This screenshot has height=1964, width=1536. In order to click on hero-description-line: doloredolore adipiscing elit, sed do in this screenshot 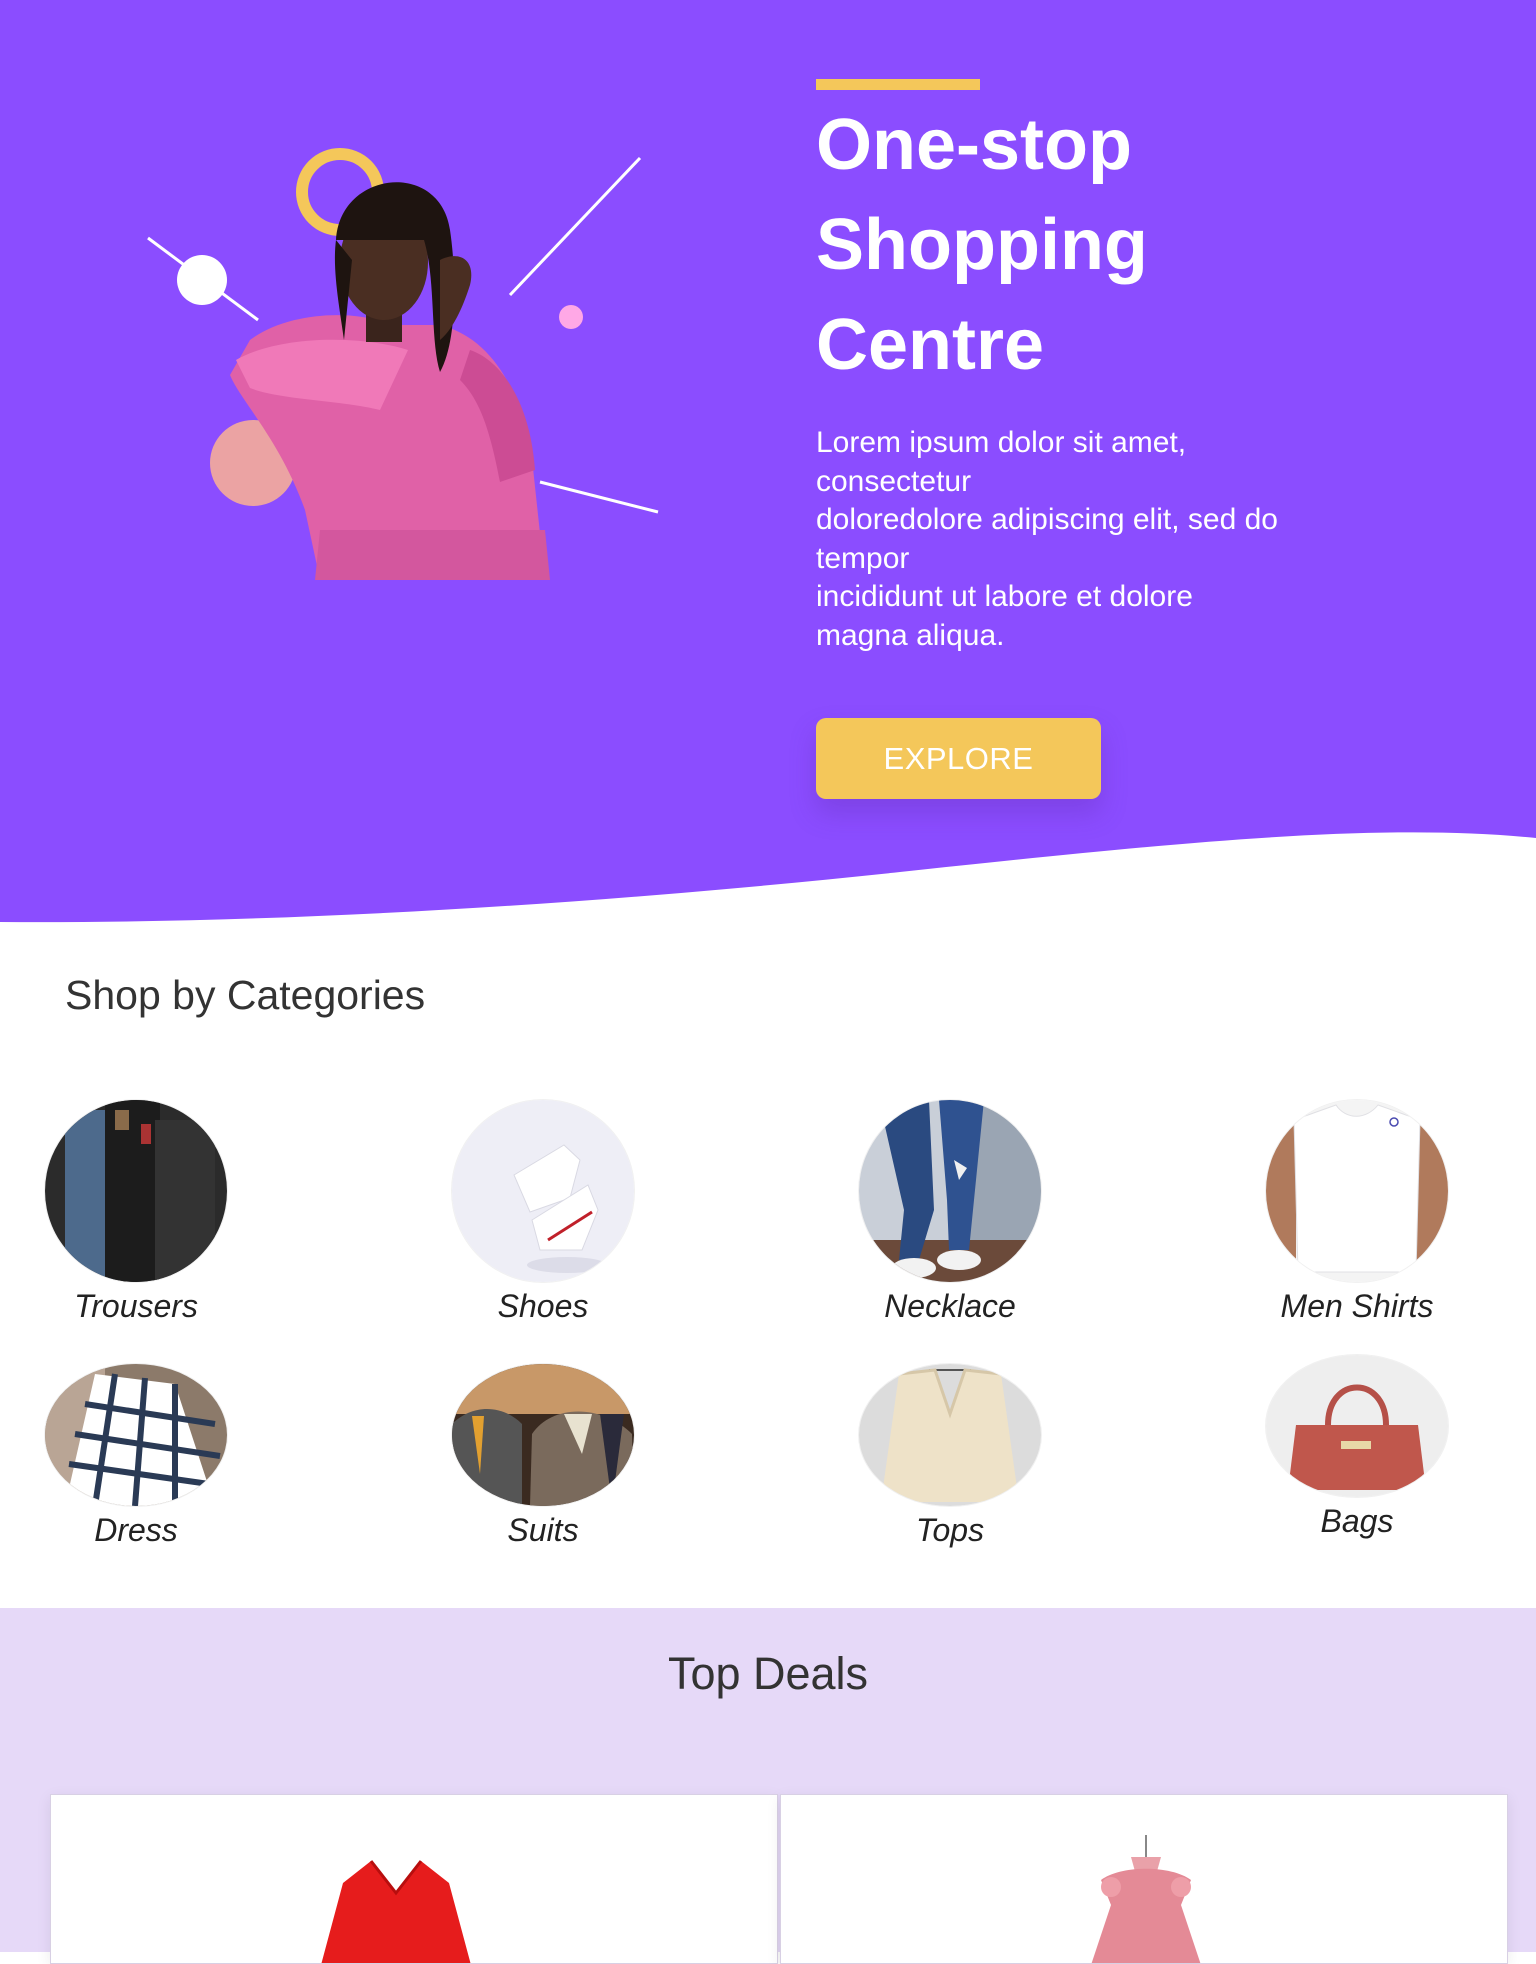, I will do `click(1047, 519)`.